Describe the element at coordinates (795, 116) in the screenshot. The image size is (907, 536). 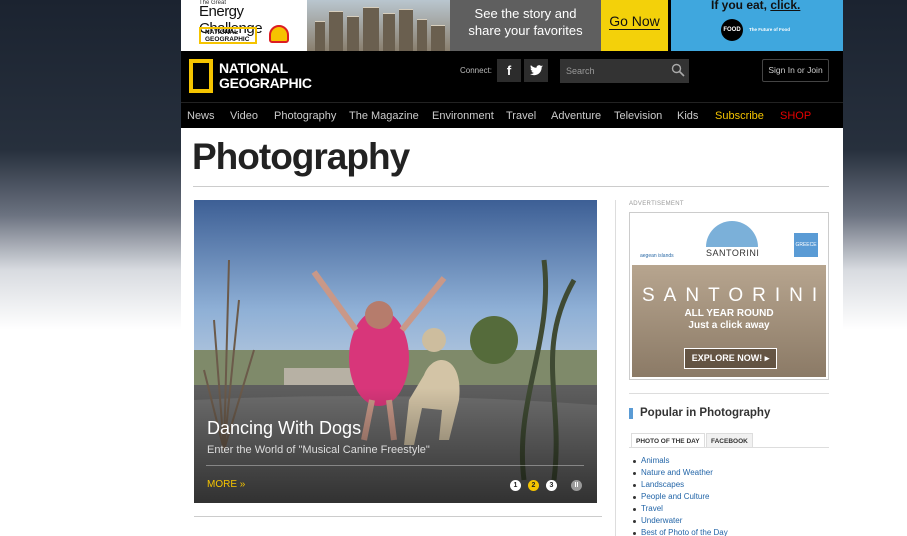
I see `nav-item-shop: SHOP` at that location.